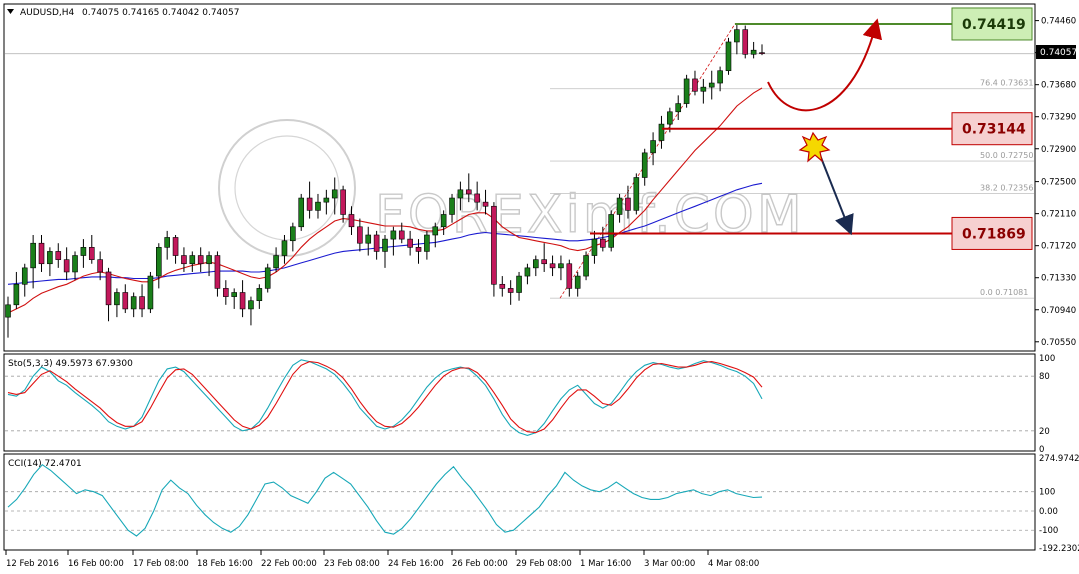 This screenshot has width=1079, height=574. Describe the element at coordinates (1048, 531) in the screenshot. I see `cci-y-label: -100` at that location.